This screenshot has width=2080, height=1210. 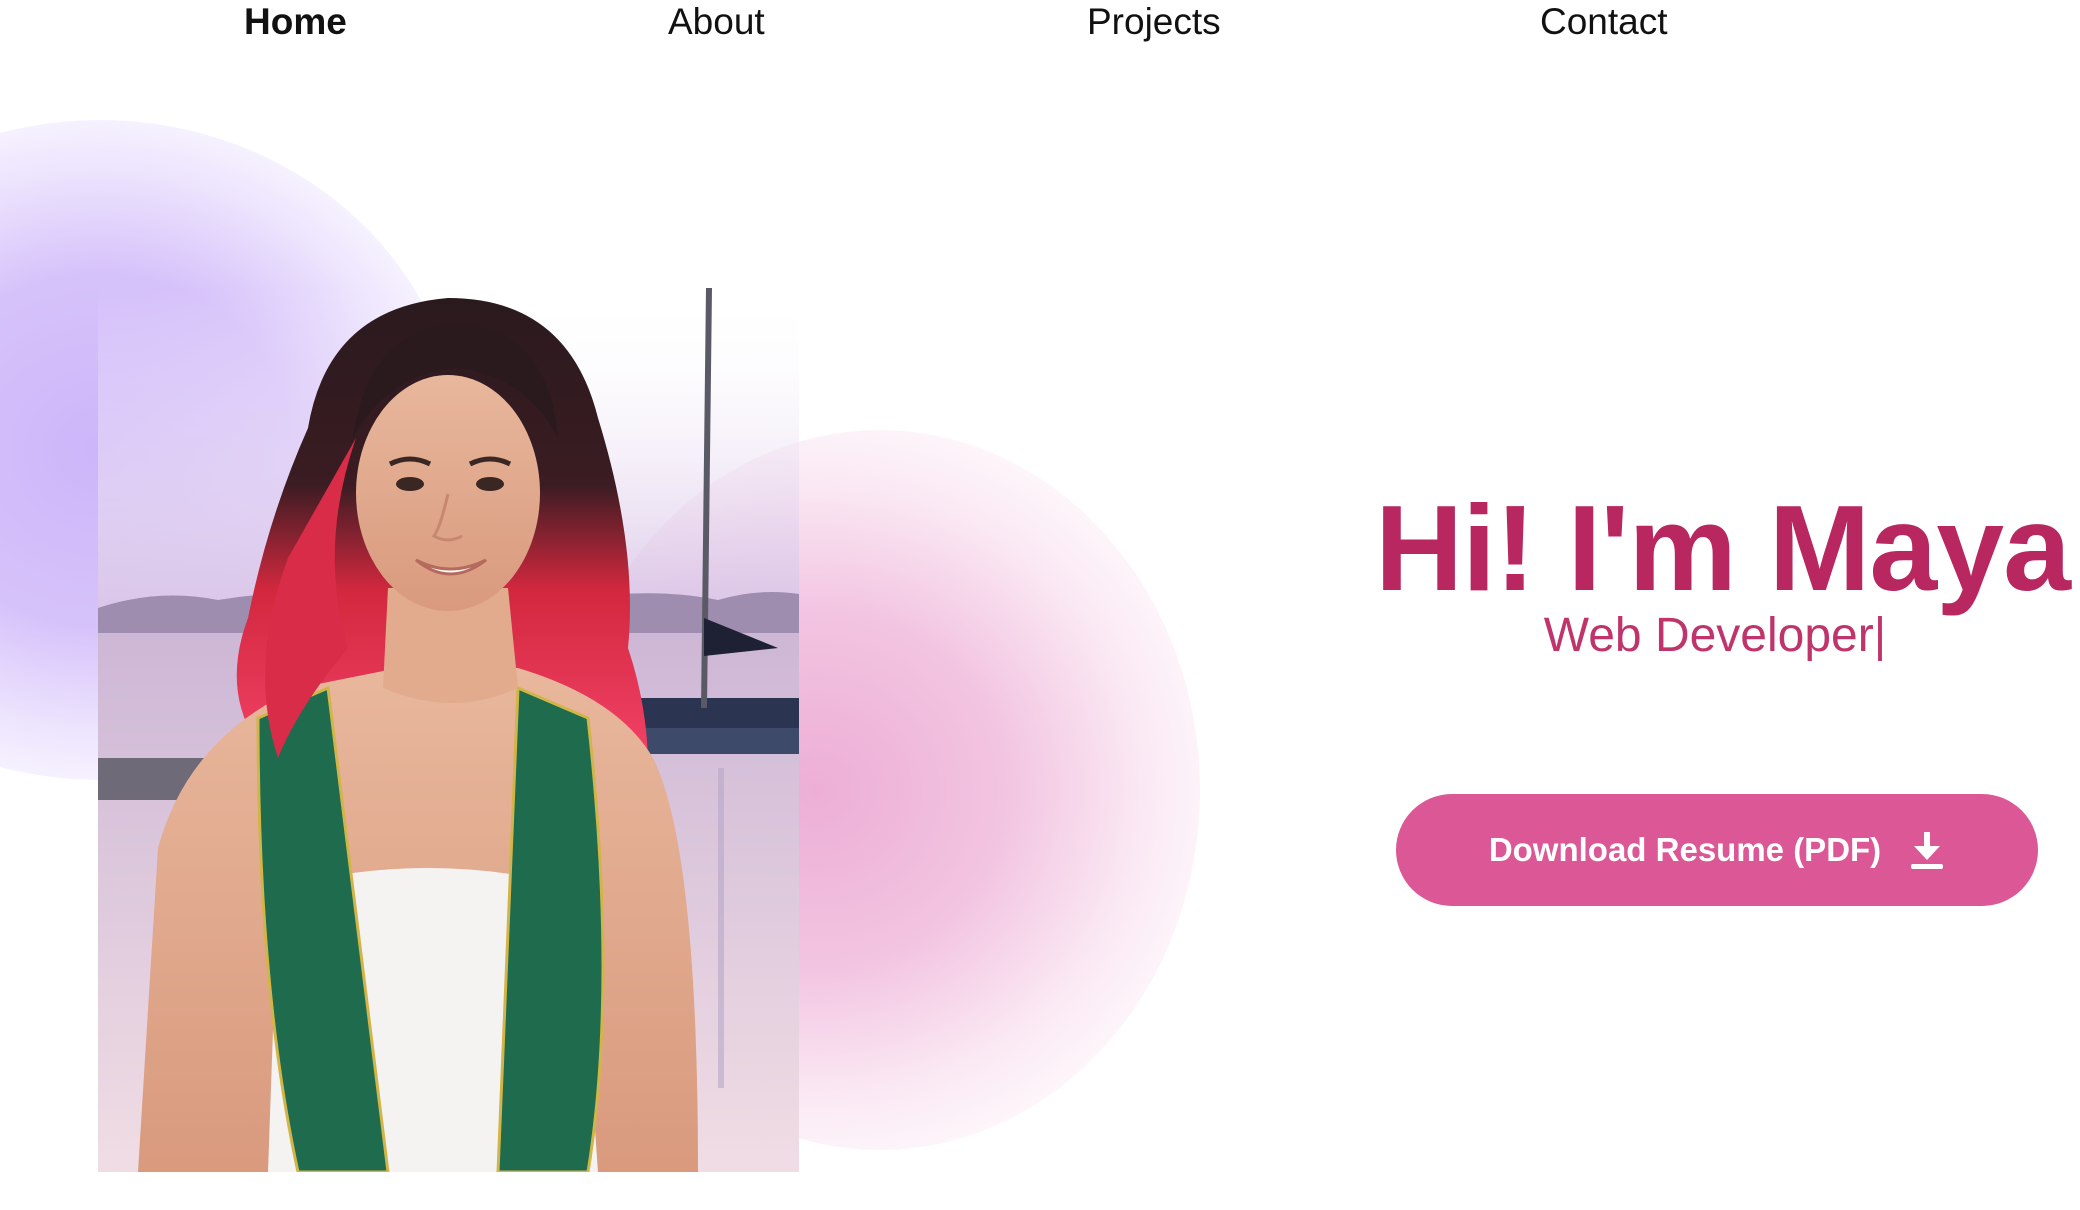 What do you see at coordinates (1604, 22) in the screenshot?
I see `nav-link-contact: Contact` at bounding box center [1604, 22].